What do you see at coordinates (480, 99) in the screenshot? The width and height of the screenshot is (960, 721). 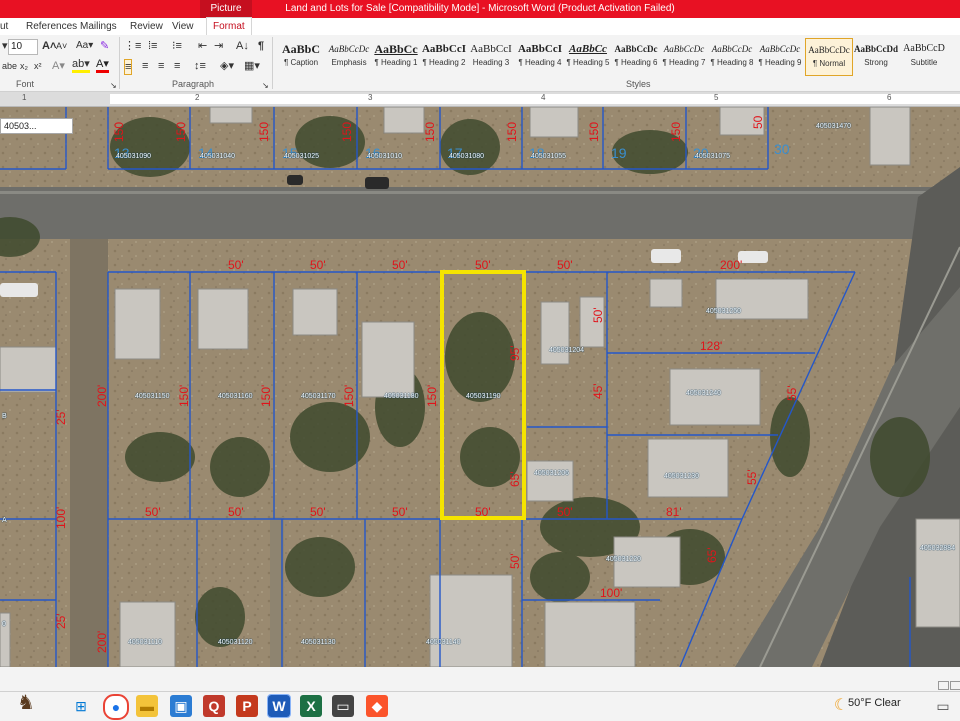 I see `horizontal-ruler: 1 2 3 4 5 6` at bounding box center [480, 99].